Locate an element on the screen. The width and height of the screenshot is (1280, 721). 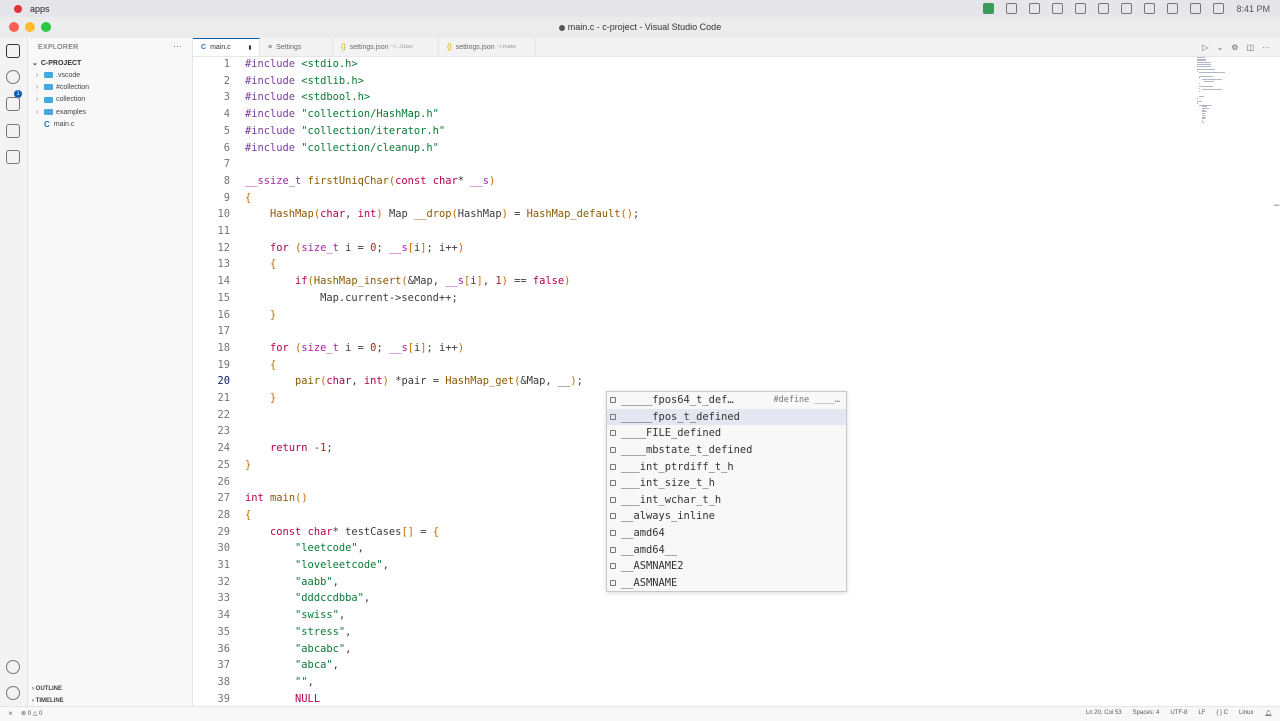
code-line: 11 is located at coordinates (693, 233).